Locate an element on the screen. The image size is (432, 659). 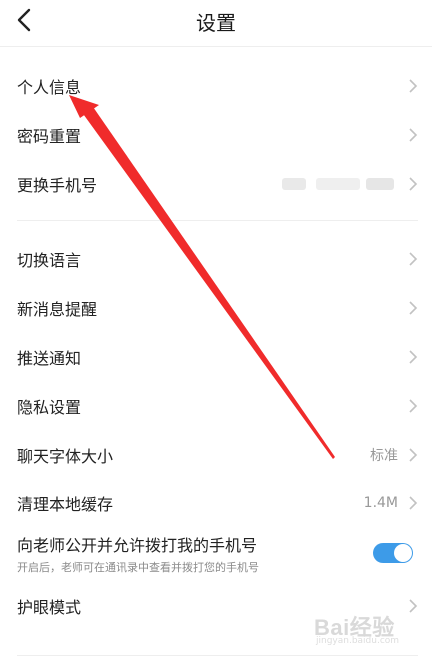
public-phone-toggle is located at coordinates (393, 553).